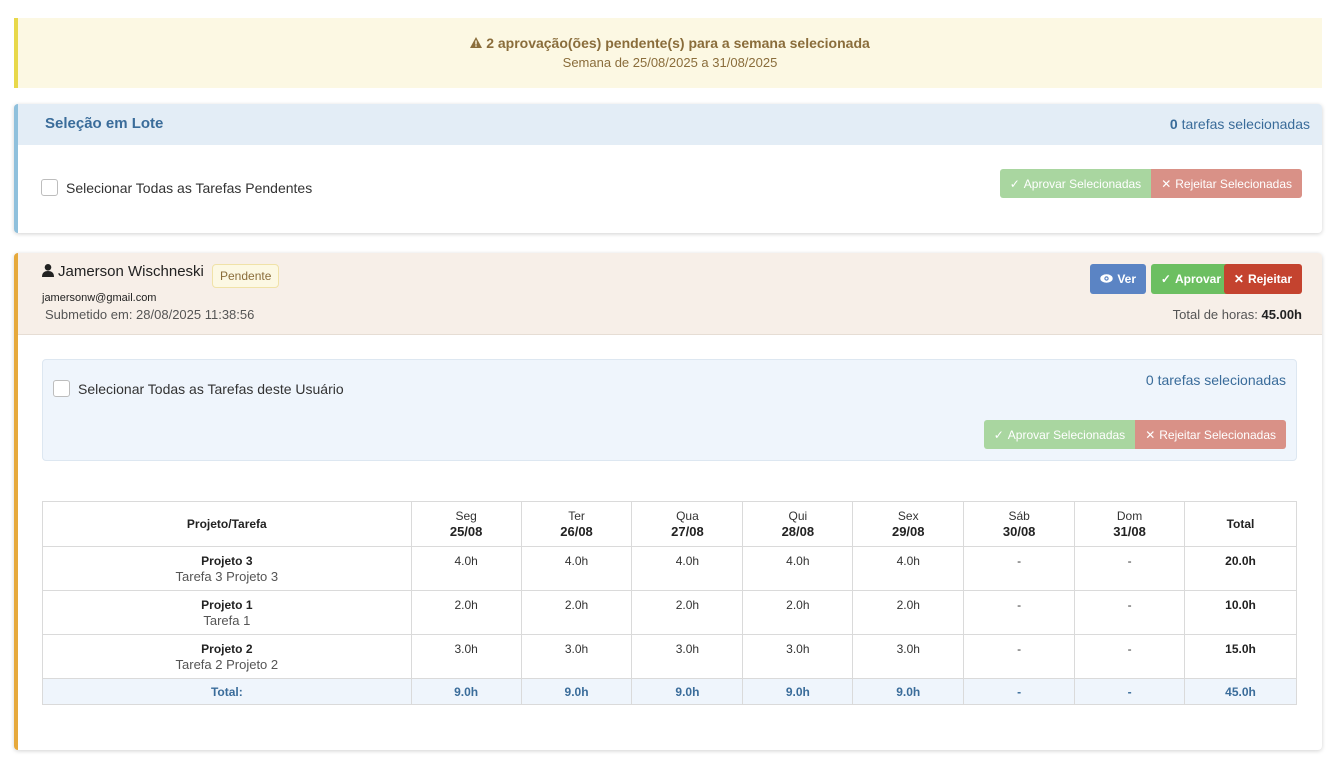 The height and width of the screenshot is (766, 1341). Describe the element at coordinates (1130, 524) in the screenshot. I see `day-header: Dom 31/08` at that location.